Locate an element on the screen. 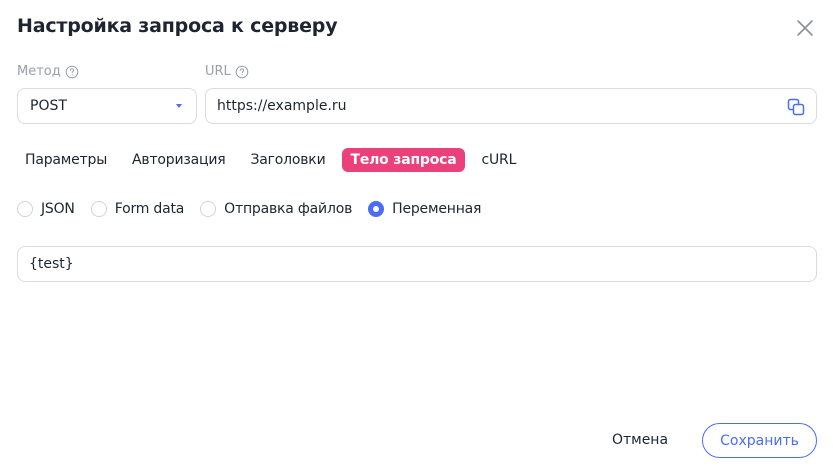 The width and height of the screenshot is (833, 474). radio-form-data: Form data is located at coordinates (137, 209).